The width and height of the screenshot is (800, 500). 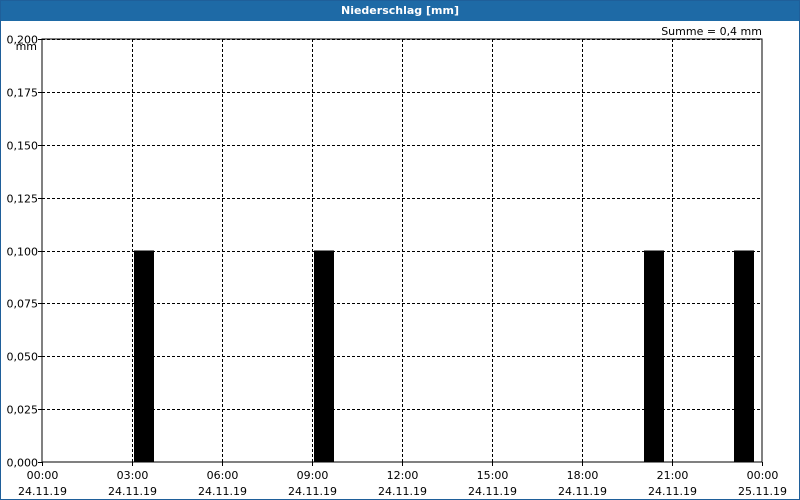 I want to click on x-tick-time: 18:00, so click(x=583, y=475).